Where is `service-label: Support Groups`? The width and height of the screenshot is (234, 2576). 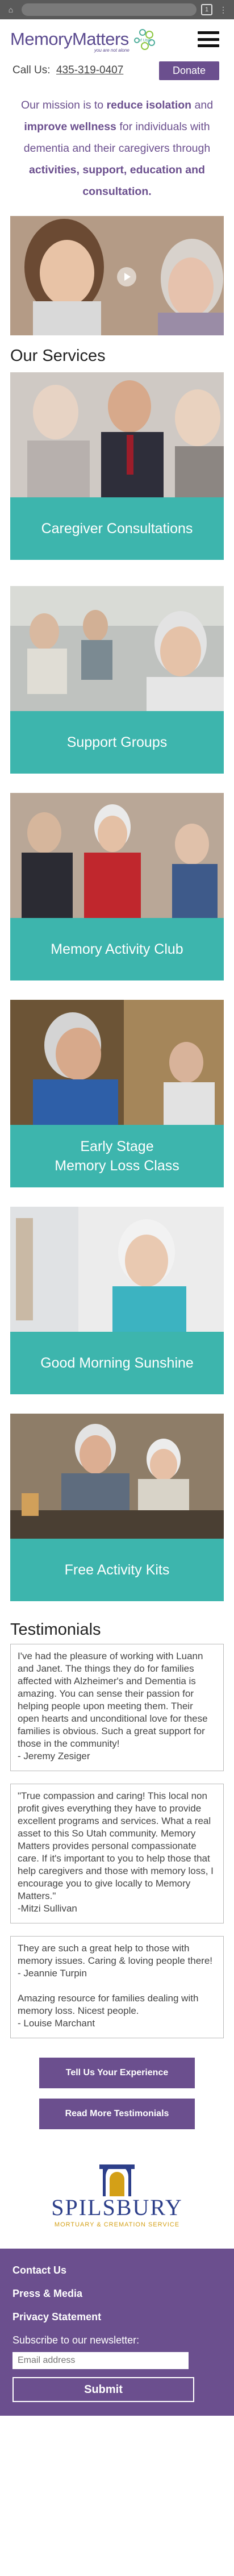 service-label: Support Groups is located at coordinates (117, 742).